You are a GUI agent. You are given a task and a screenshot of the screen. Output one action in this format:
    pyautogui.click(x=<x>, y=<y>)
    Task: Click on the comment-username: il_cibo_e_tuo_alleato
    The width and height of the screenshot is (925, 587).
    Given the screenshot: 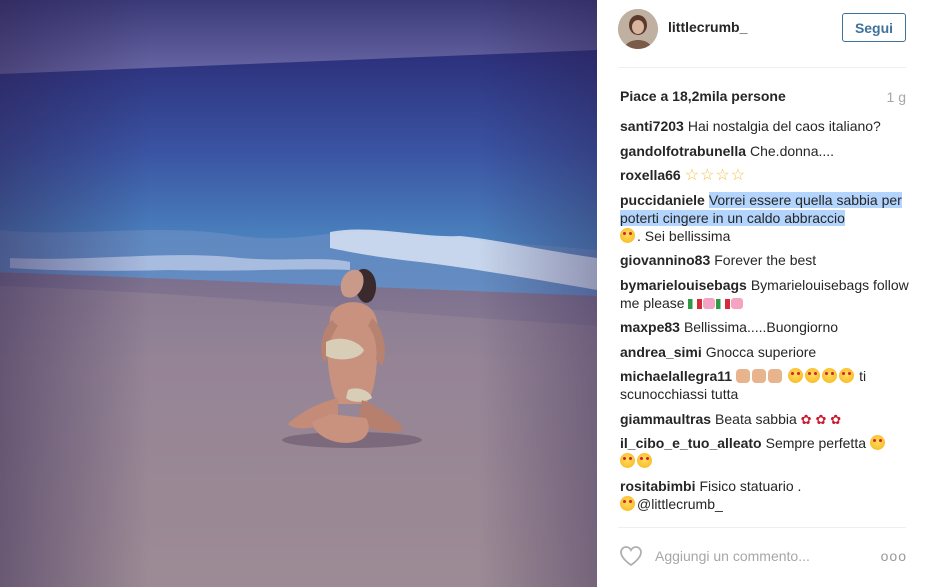 What is the action you would take?
    pyautogui.click(x=691, y=443)
    